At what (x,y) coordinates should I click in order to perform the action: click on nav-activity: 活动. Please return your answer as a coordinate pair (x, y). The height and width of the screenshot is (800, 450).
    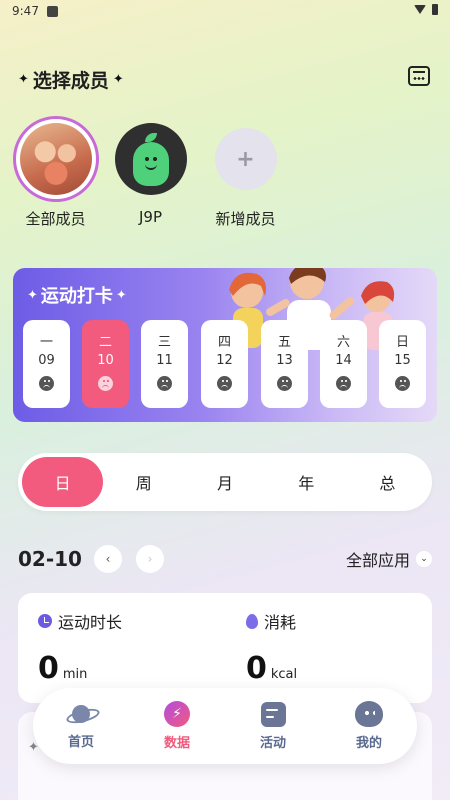
    Looking at the image, I should click on (273, 726).